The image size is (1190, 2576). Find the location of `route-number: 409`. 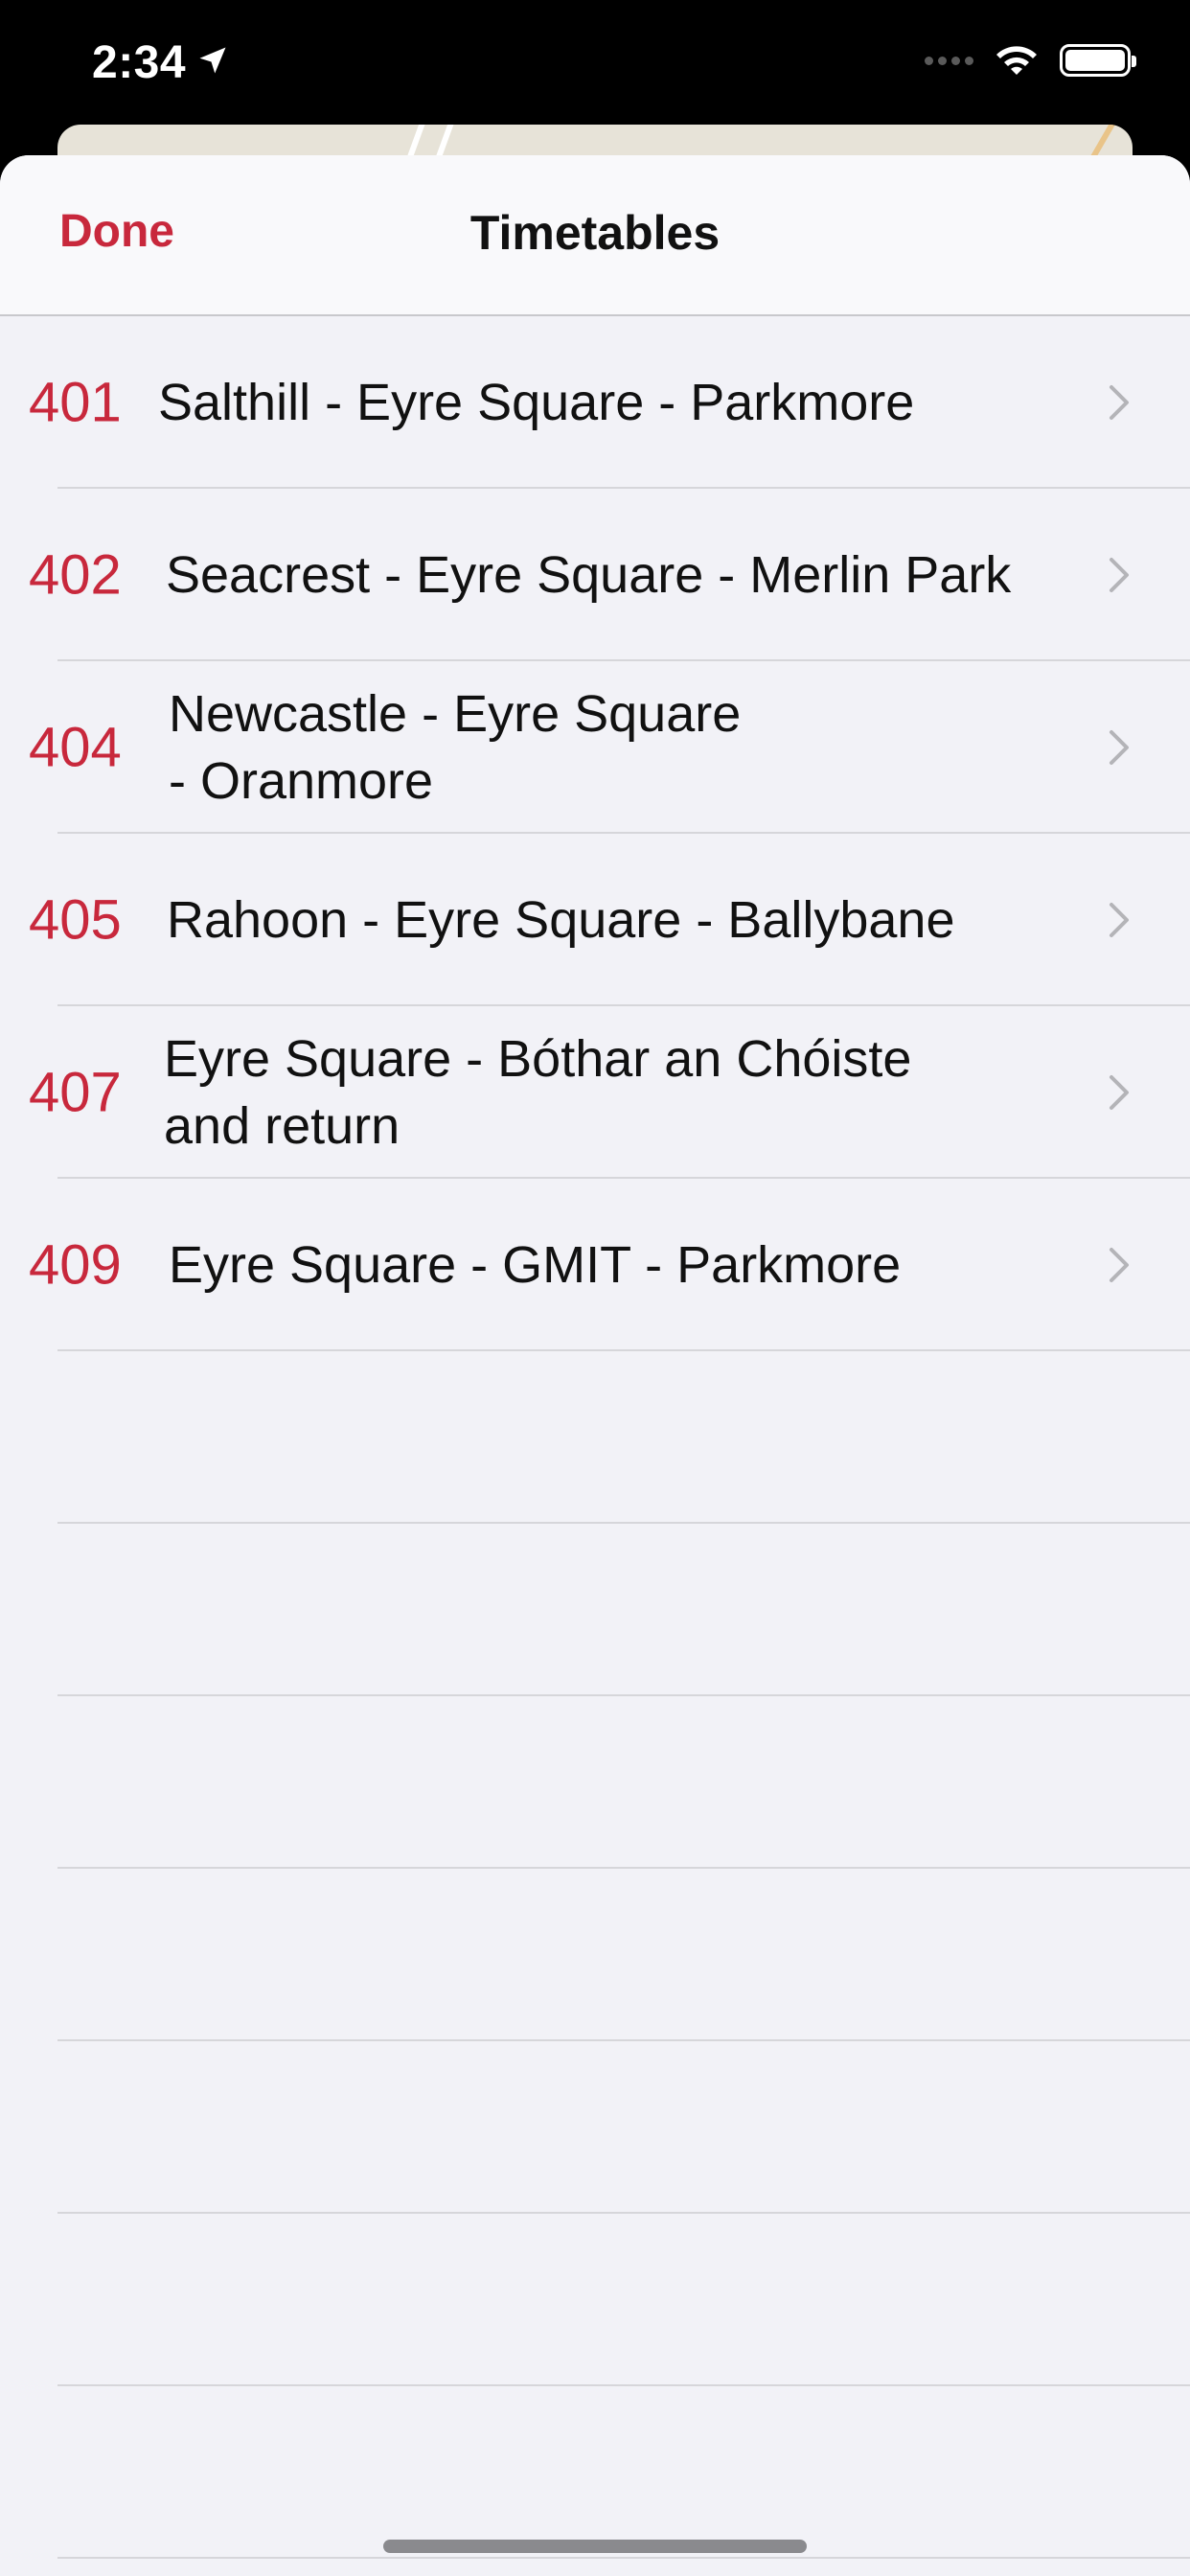

route-number: 409 is located at coordinates (76, 1265).